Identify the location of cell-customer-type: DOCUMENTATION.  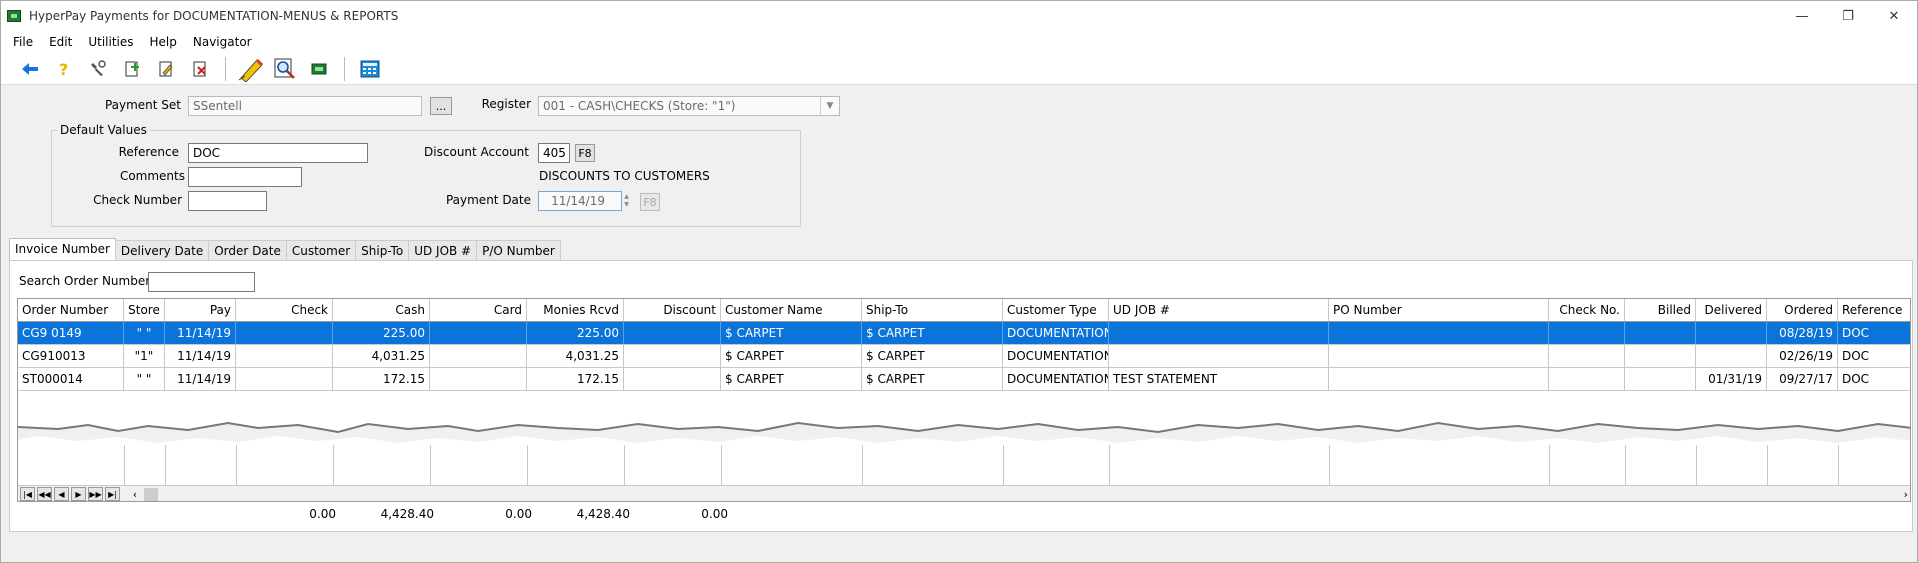
(1056, 379).